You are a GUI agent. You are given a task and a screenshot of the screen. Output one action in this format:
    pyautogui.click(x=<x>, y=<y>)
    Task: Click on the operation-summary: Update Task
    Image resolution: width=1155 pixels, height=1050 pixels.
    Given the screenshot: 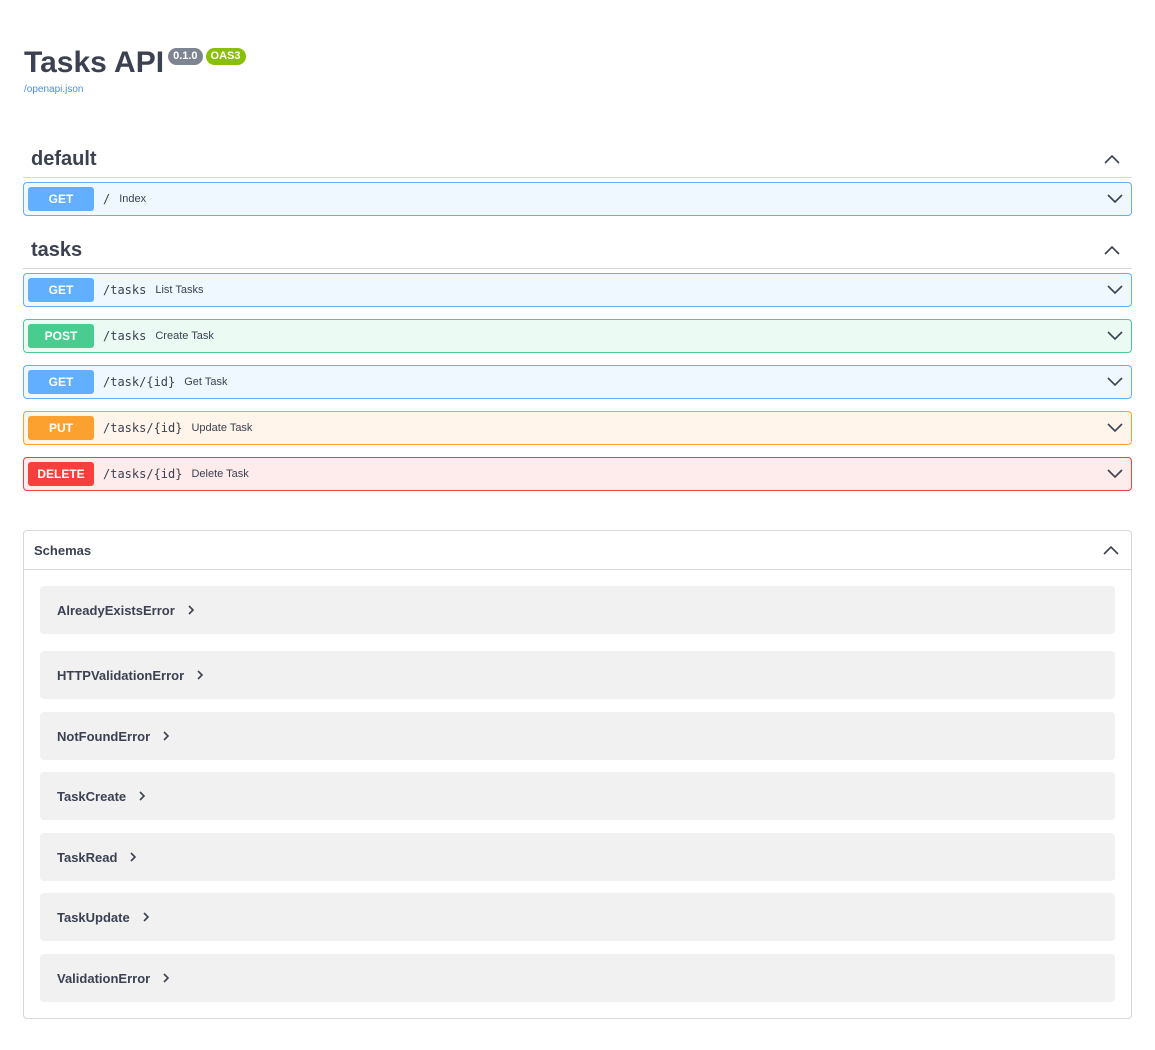 What is the action you would take?
    pyautogui.click(x=222, y=428)
    